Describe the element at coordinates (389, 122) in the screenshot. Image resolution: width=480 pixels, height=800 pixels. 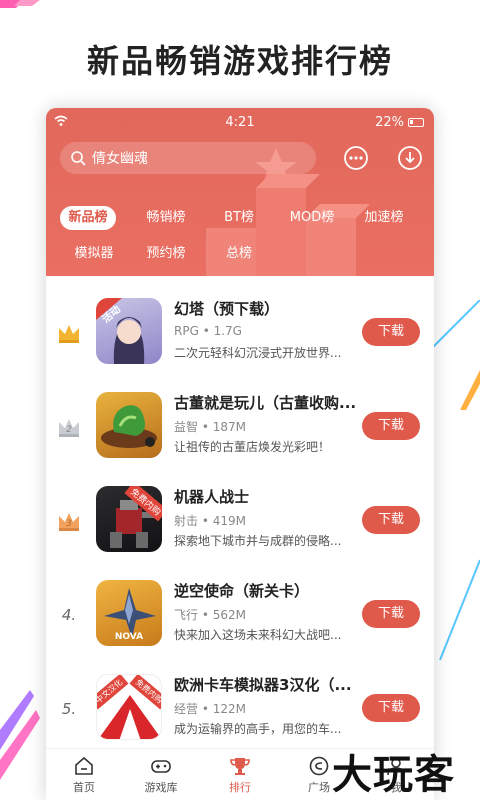
I see `battery-percent: 22%` at that location.